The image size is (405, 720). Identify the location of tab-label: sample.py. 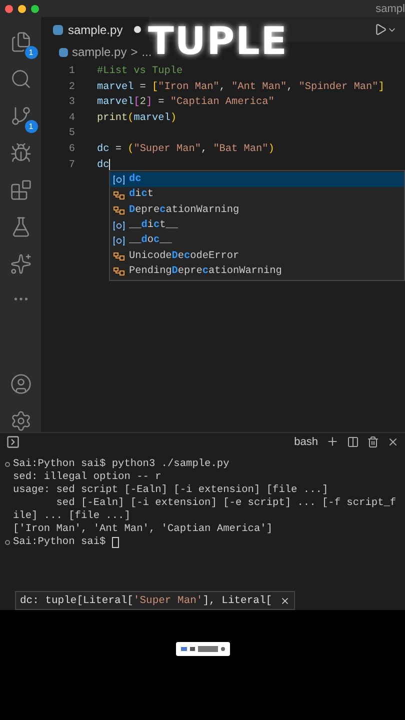
(95, 29).